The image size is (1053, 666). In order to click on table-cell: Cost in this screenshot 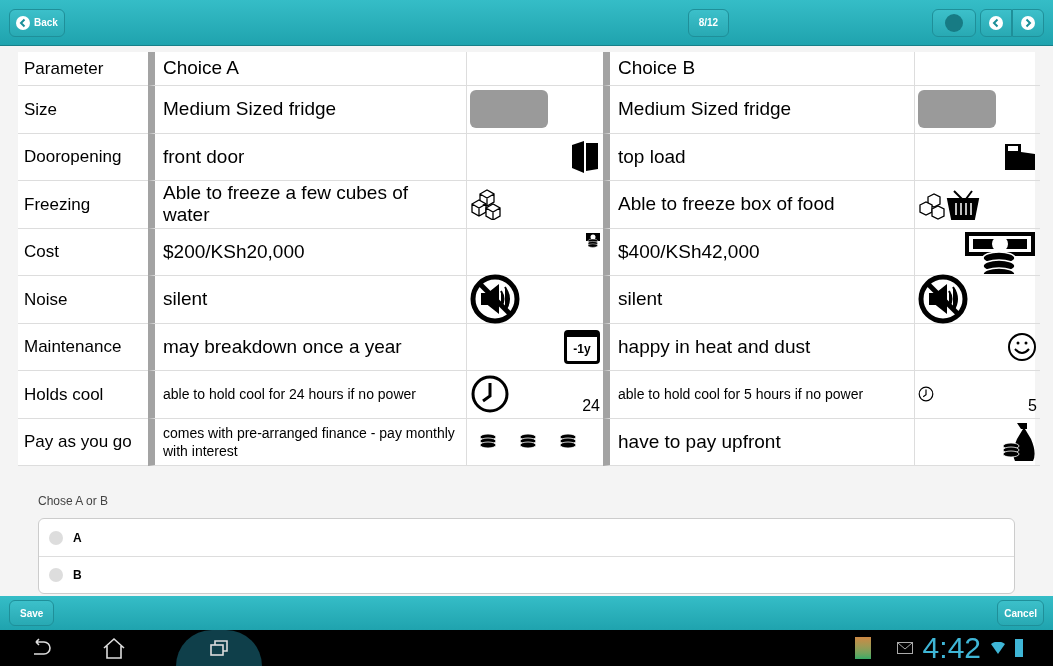, I will do `click(83, 252)`.